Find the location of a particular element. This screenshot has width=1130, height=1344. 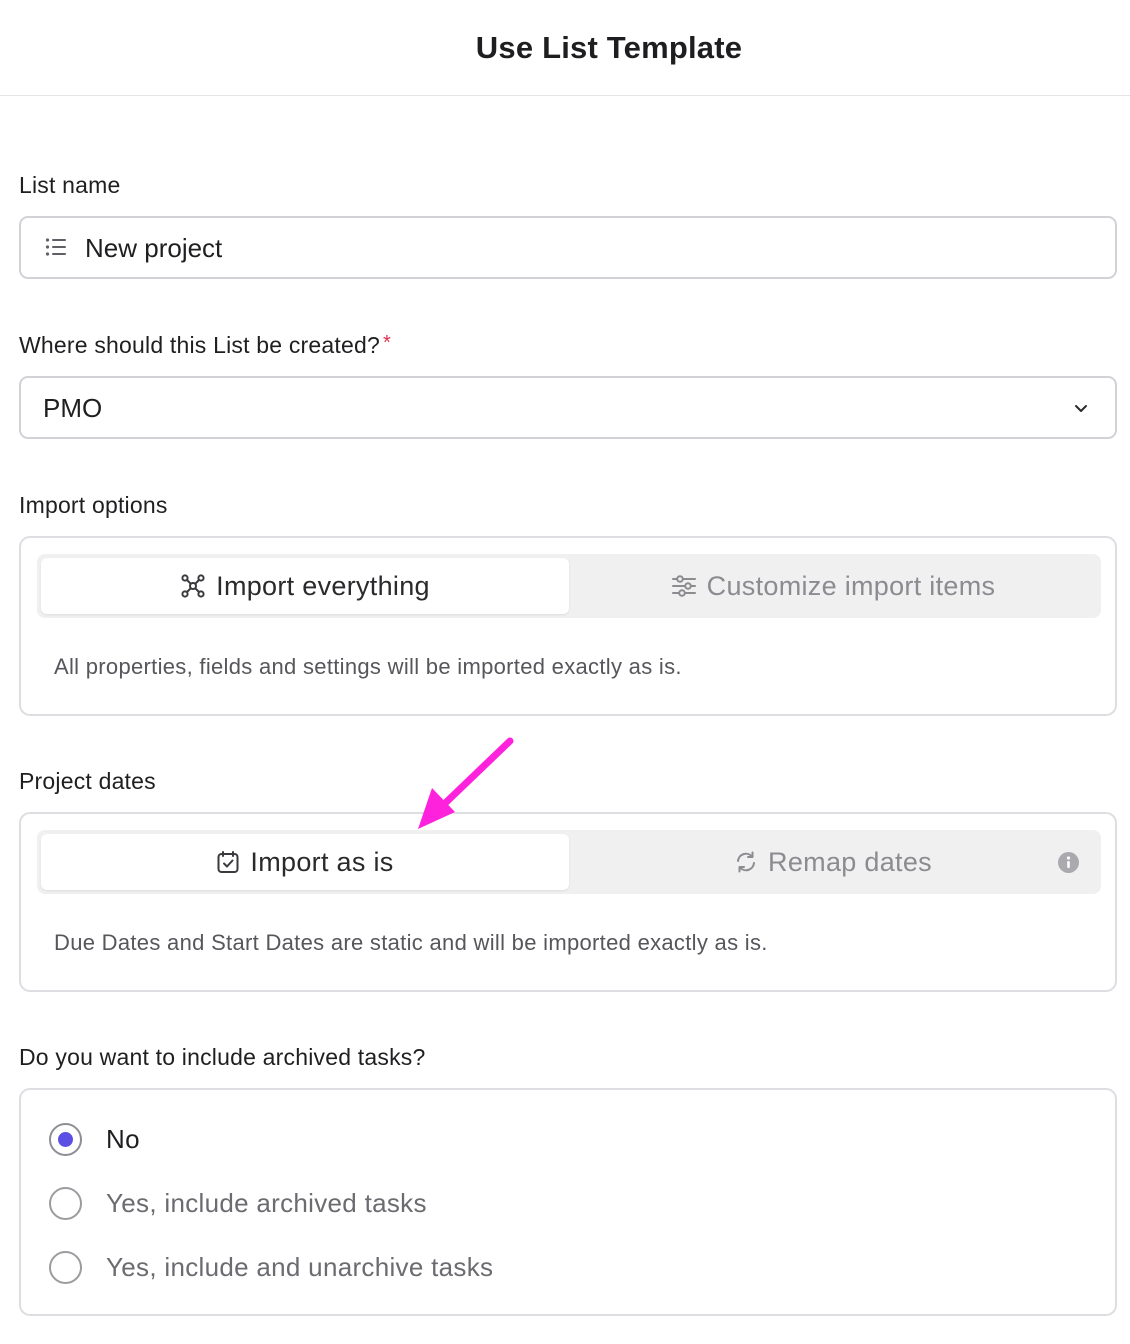

archived-tasks-label: Do you want to include archived tasks? is located at coordinates (222, 1057).